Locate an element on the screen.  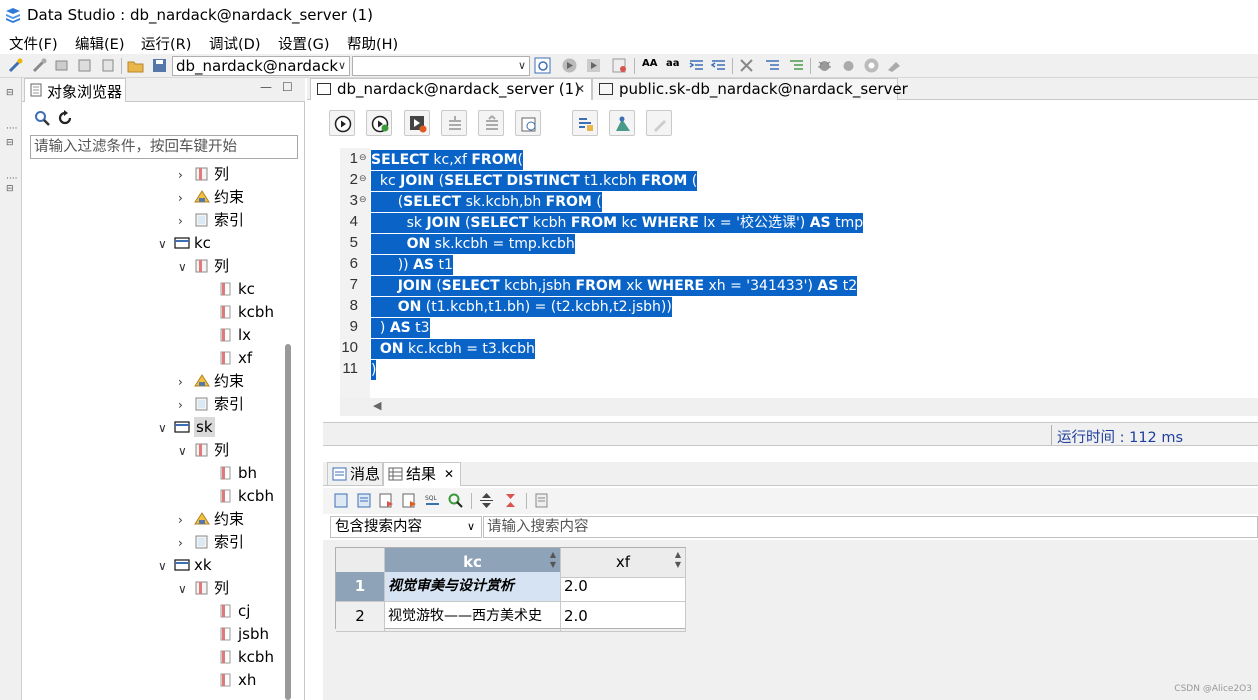
lowercase-button: aa is located at coordinates (673, 63).